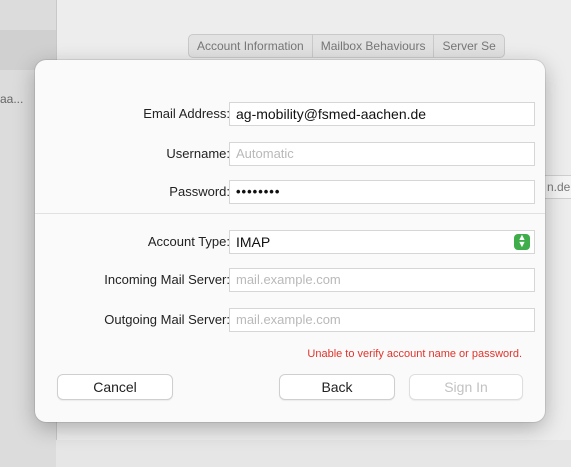 This screenshot has width=571, height=467. I want to click on account-type-row: Account Type: IMAP ▲ ▼, so click(290, 242).